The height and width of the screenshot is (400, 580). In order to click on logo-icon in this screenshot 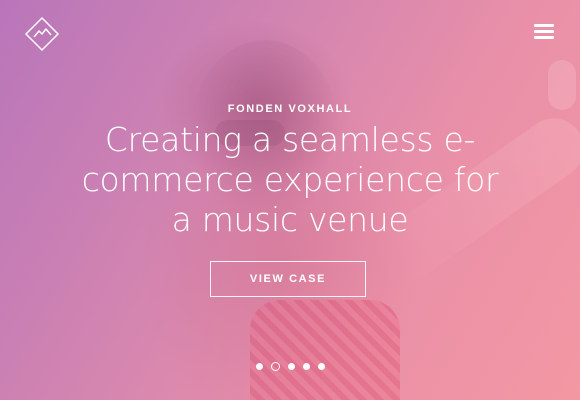, I will do `click(42, 34)`.